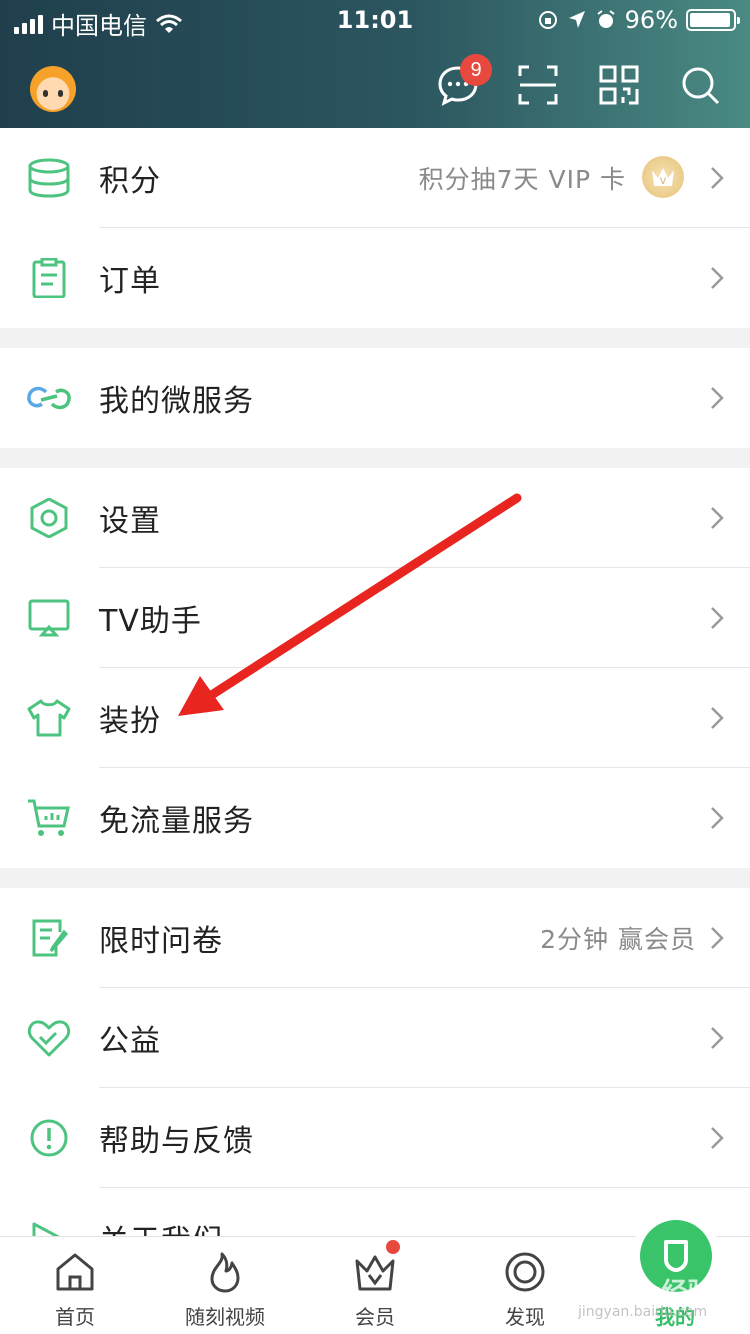 The width and height of the screenshot is (750, 1334). I want to click on menu-item-about: 关于我们, so click(375, 1212).